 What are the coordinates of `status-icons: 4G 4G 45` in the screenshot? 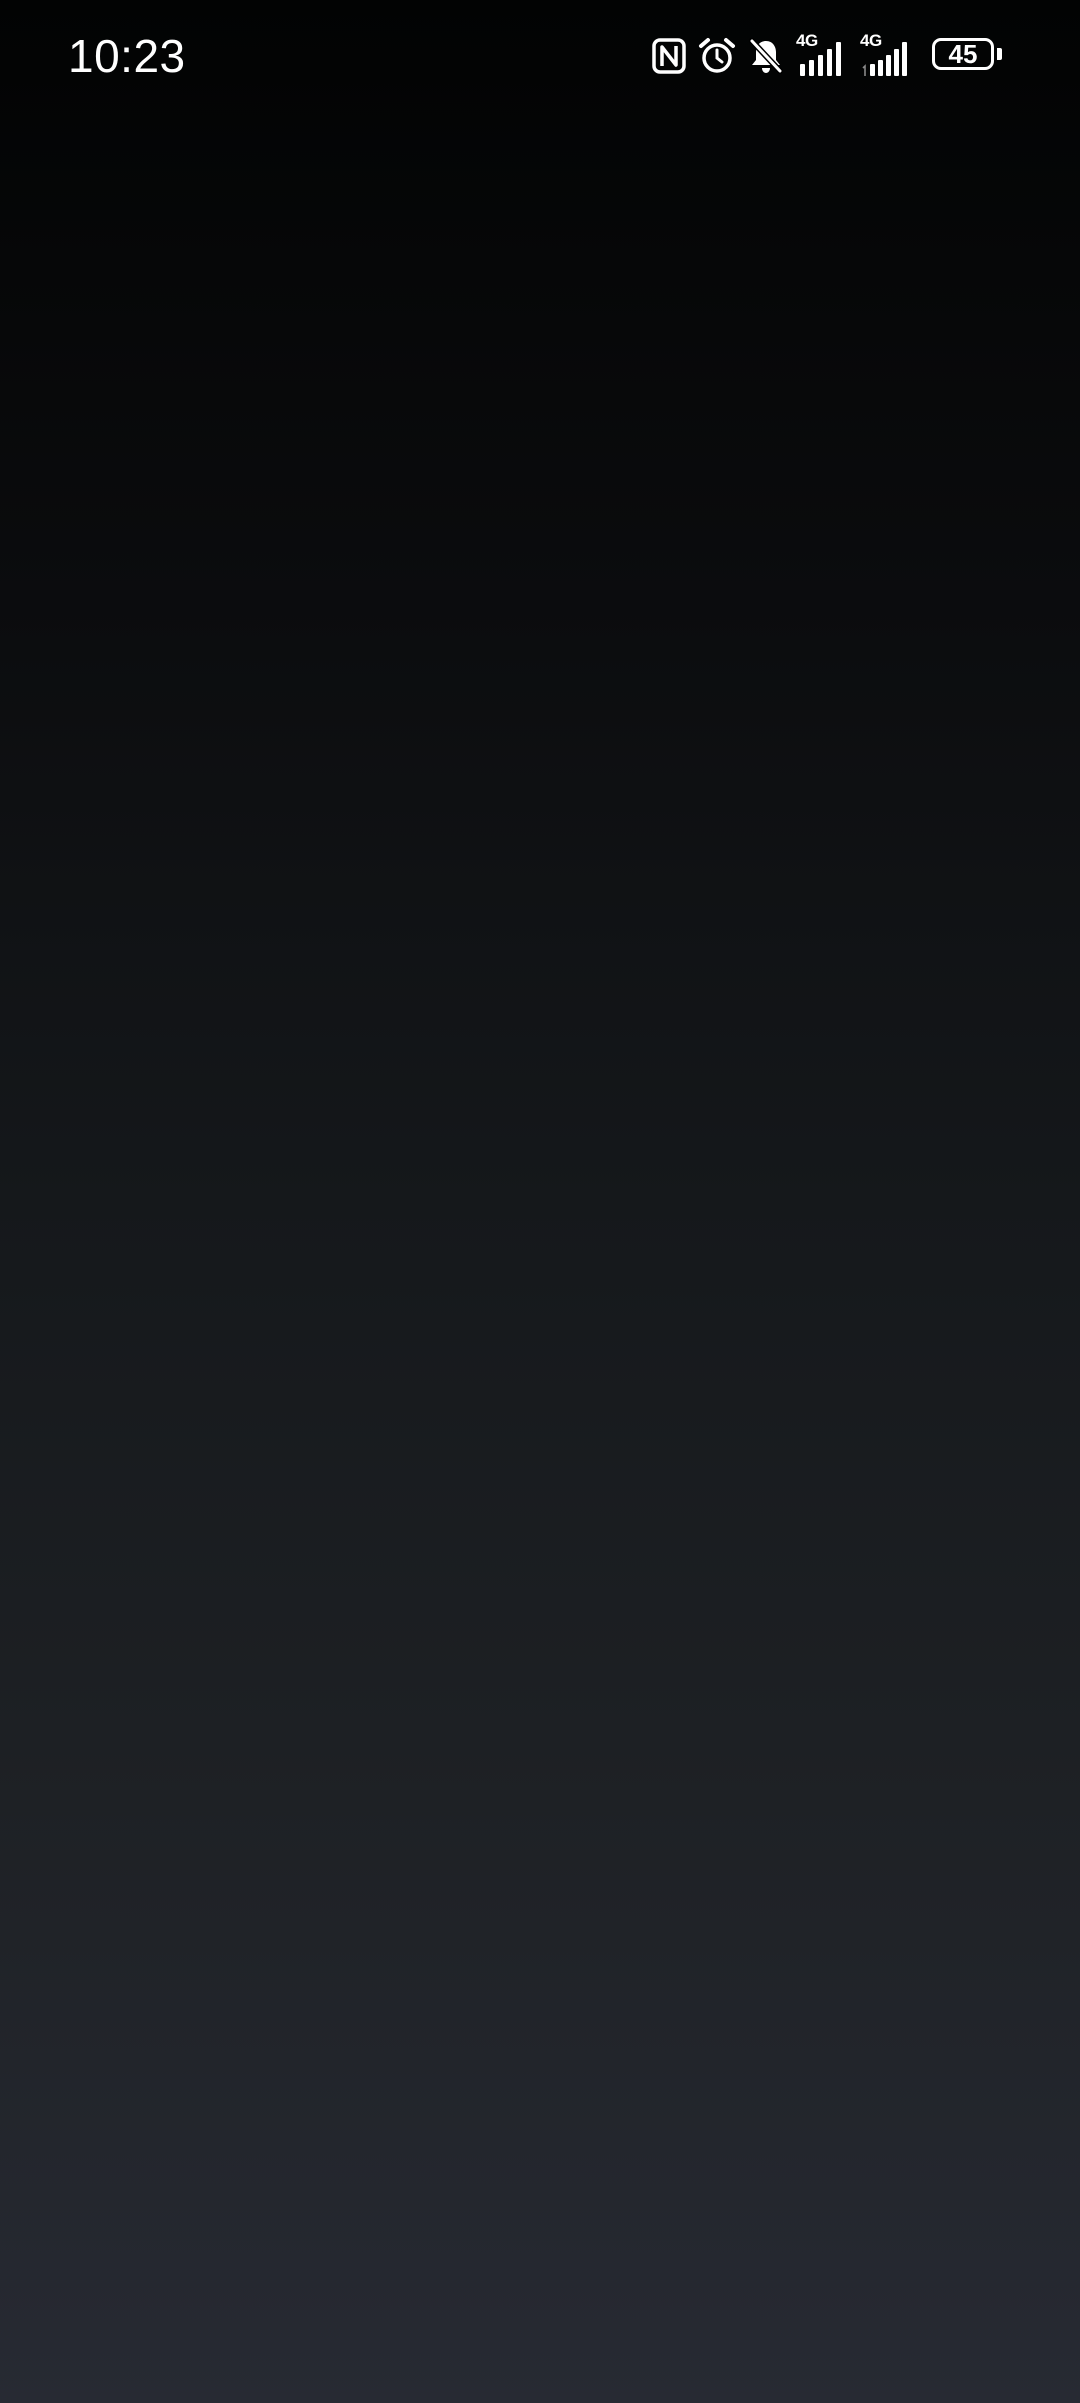 It's located at (829, 56).